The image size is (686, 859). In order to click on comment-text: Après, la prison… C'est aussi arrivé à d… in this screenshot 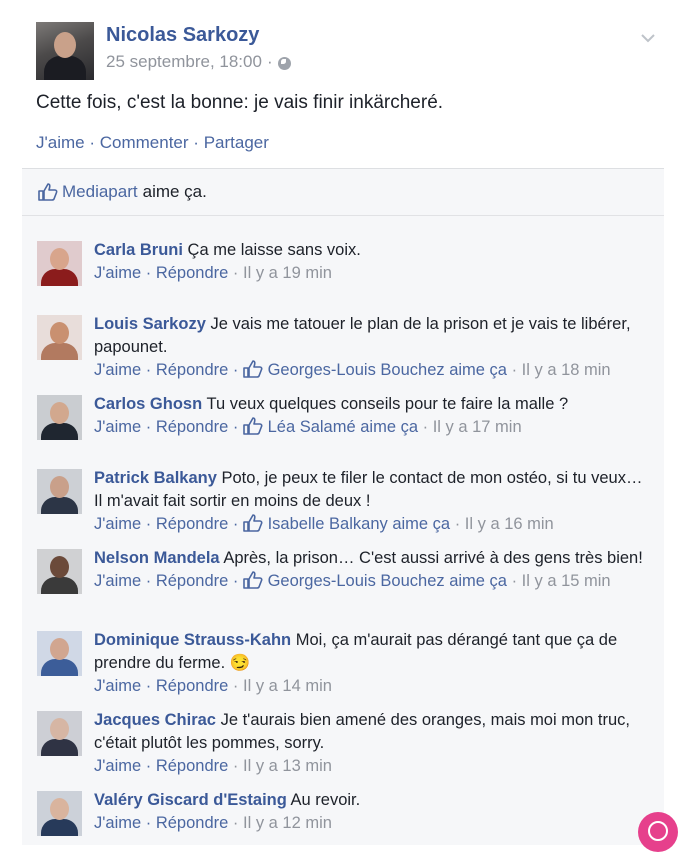, I will do `click(433, 558)`.